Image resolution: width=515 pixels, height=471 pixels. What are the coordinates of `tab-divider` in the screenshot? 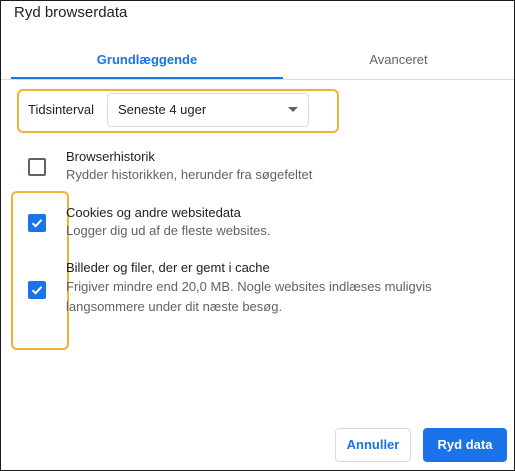 It's located at (257, 79).